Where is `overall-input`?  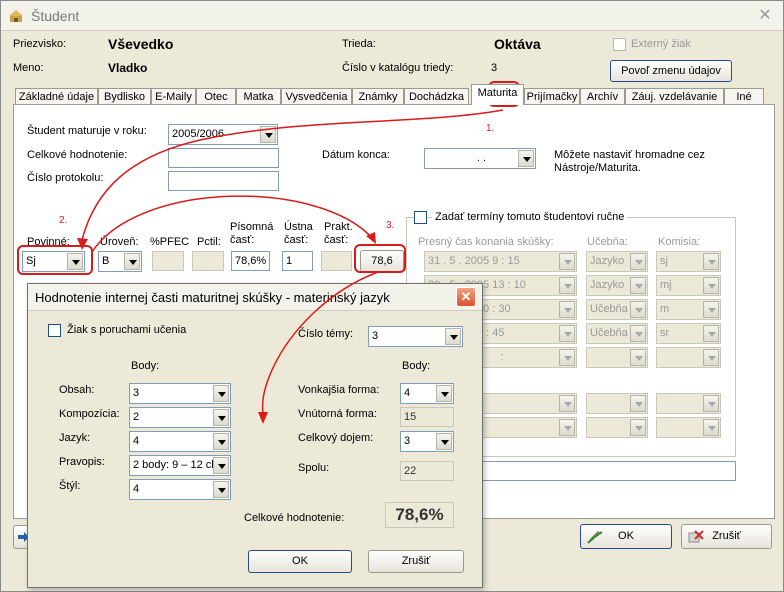
overall-input is located at coordinates (223, 158).